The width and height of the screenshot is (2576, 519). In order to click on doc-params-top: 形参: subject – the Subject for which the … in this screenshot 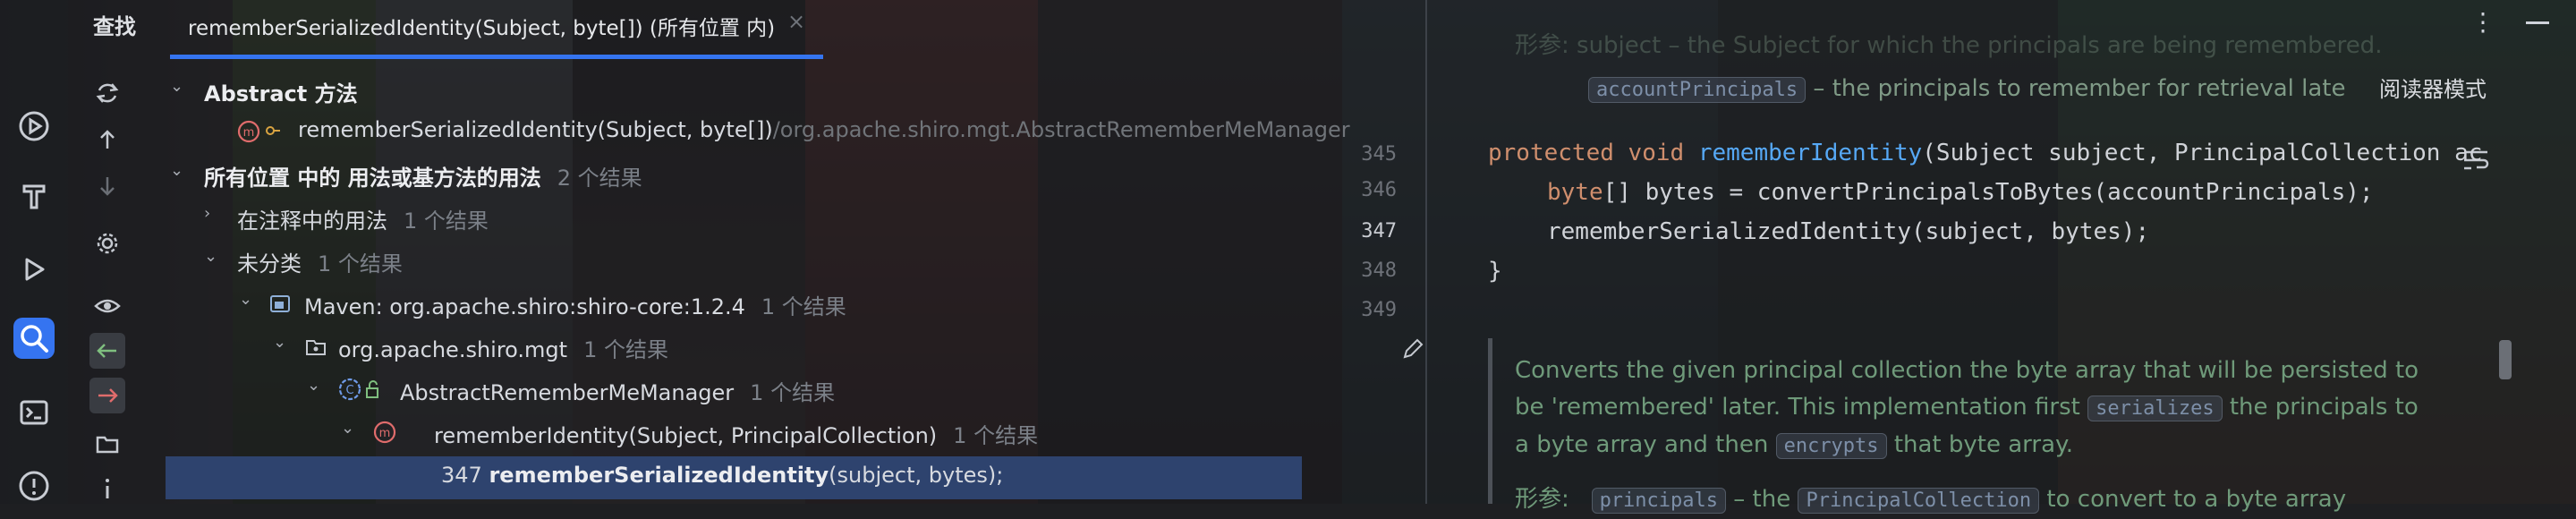, I will do `click(1949, 45)`.